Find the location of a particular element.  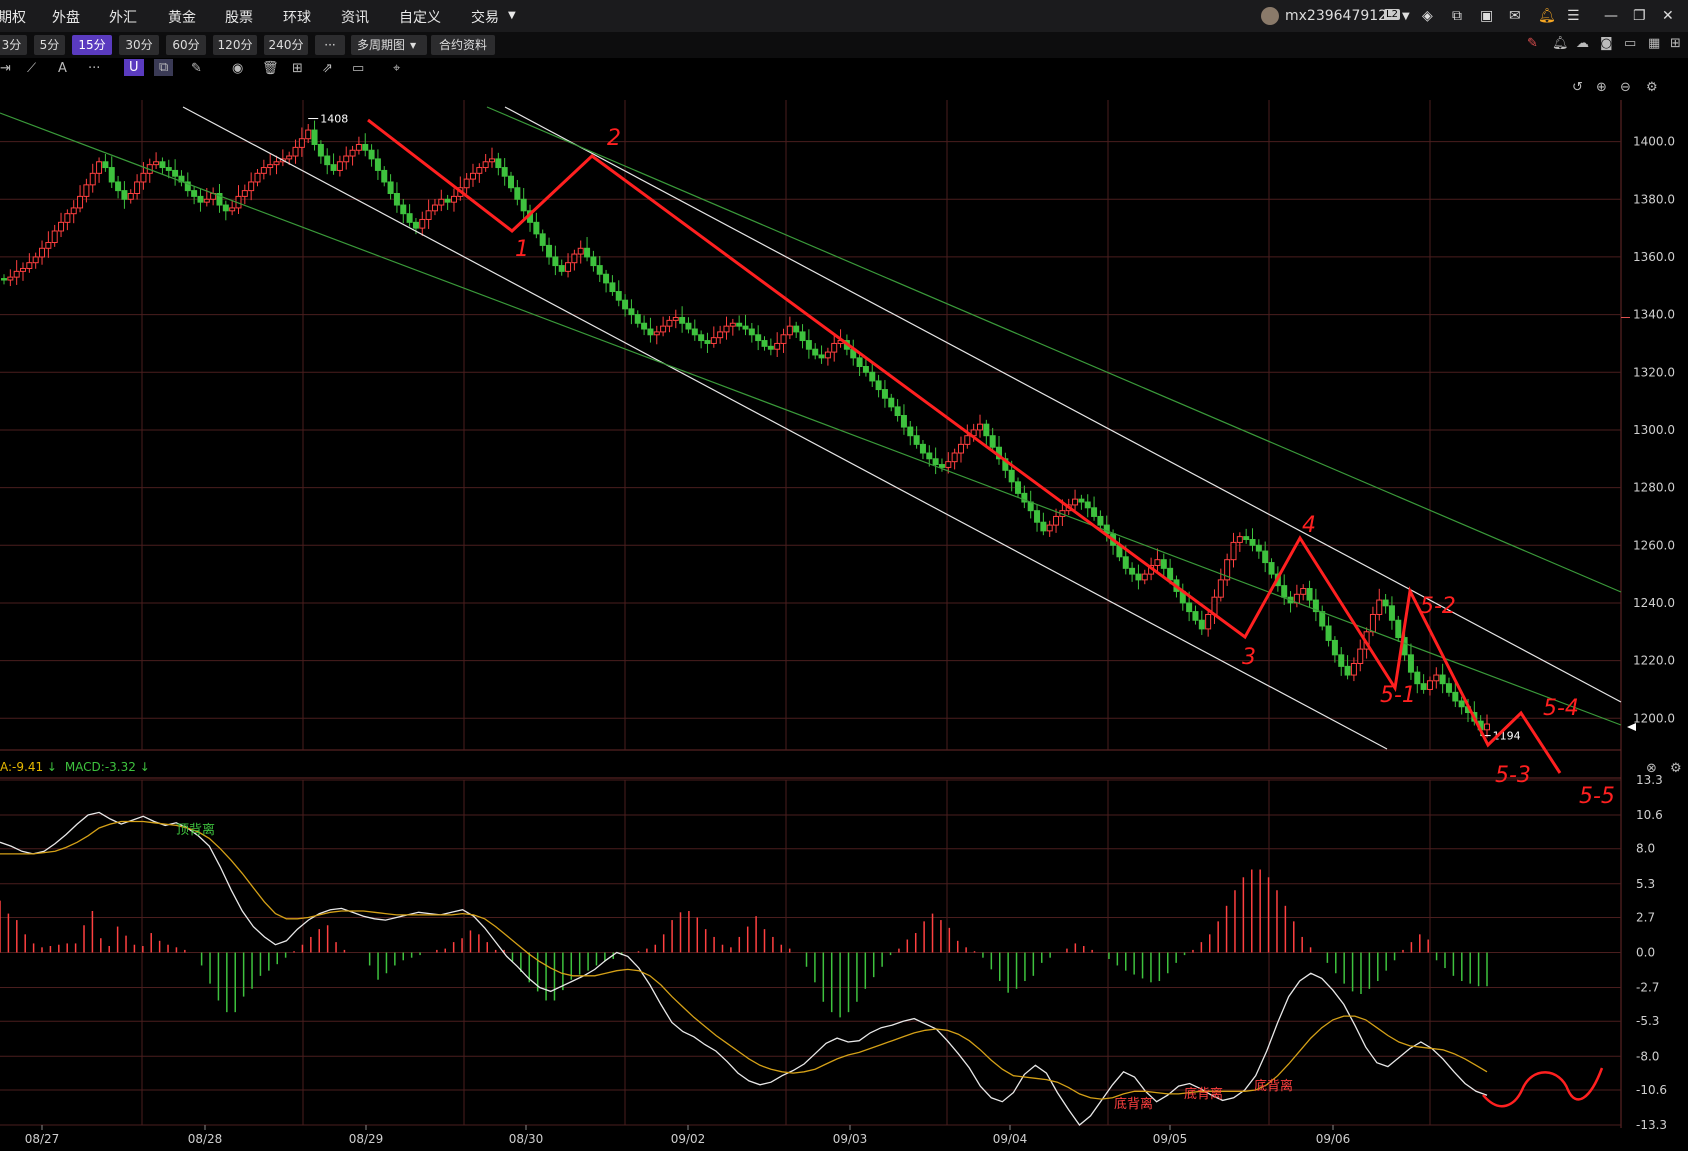

chart-settings-icon: ⚙ is located at coordinates (1652, 87).